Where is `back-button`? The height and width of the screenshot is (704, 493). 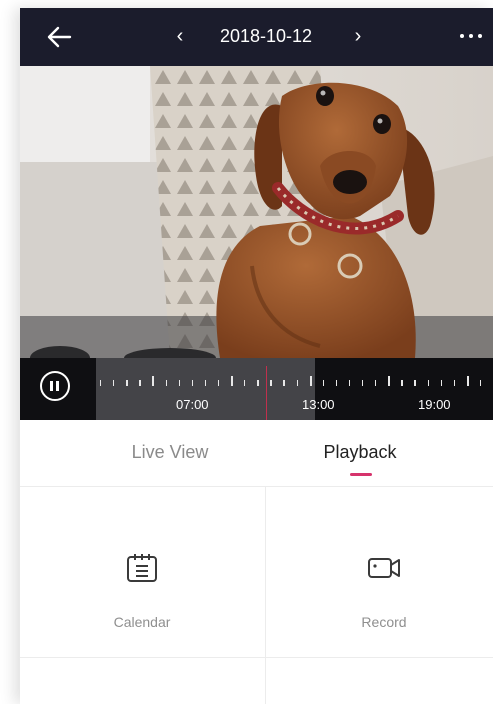
back-button is located at coordinates (59, 37).